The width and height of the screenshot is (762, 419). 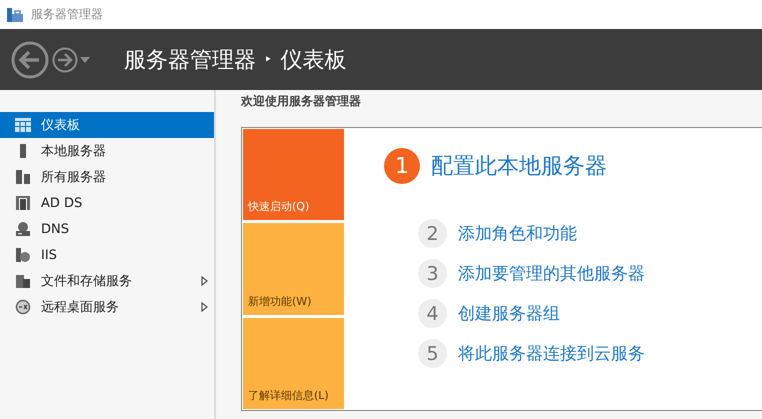 What do you see at coordinates (30, 60) in the screenshot?
I see `back-button` at bounding box center [30, 60].